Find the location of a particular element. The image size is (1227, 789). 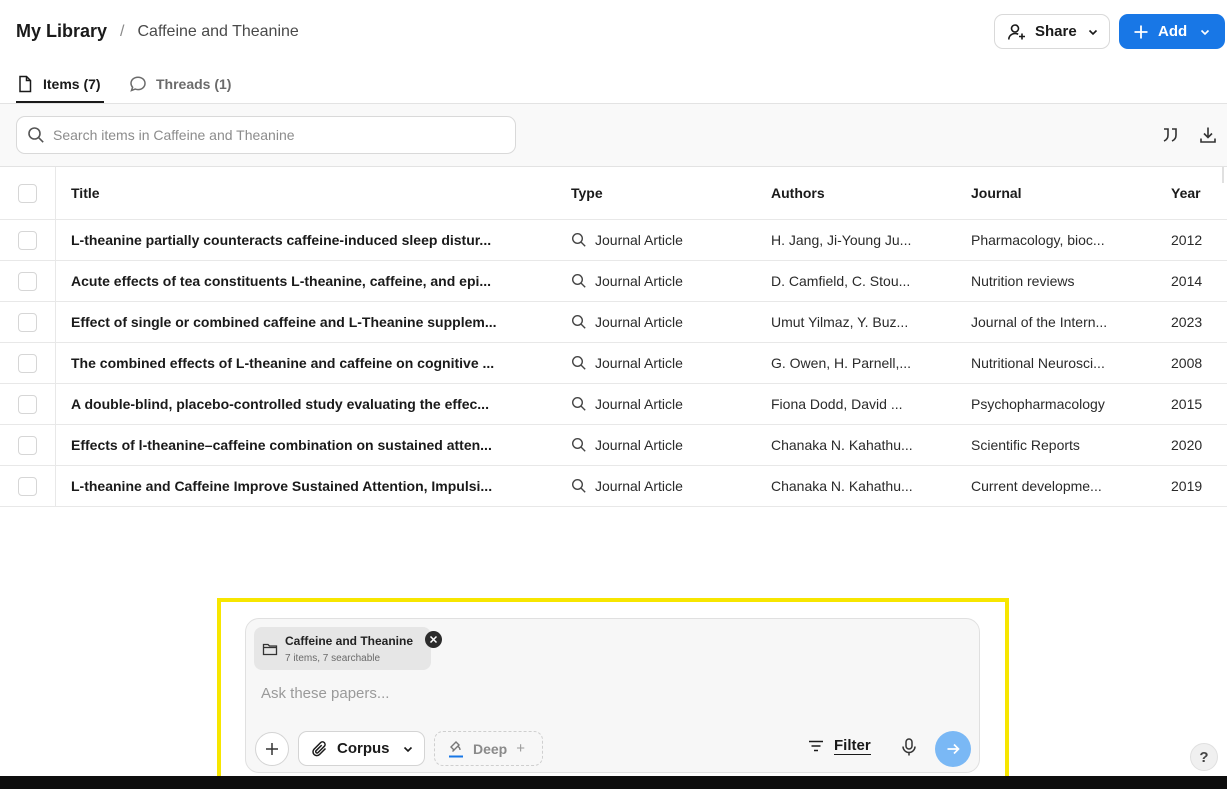

column-header-title: Title is located at coordinates (293, 193).